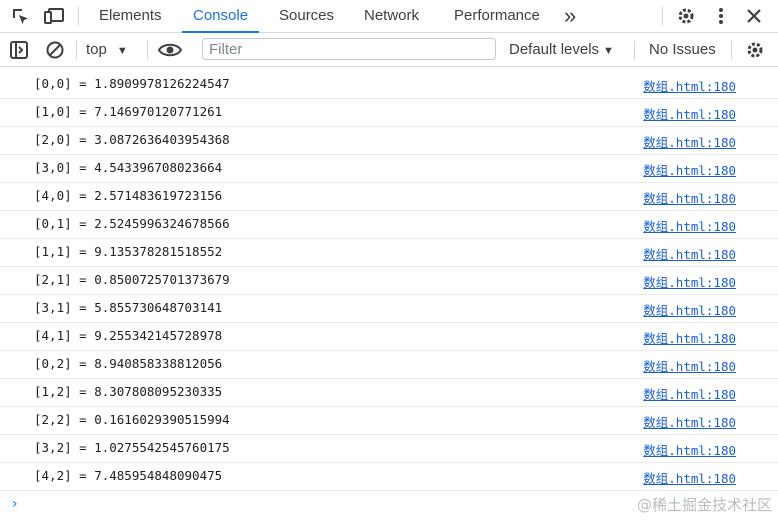 The height and width of the screenshot is (521, 778). I want to click on watermark: @稀土掘金技术社区, so click(704, 505).